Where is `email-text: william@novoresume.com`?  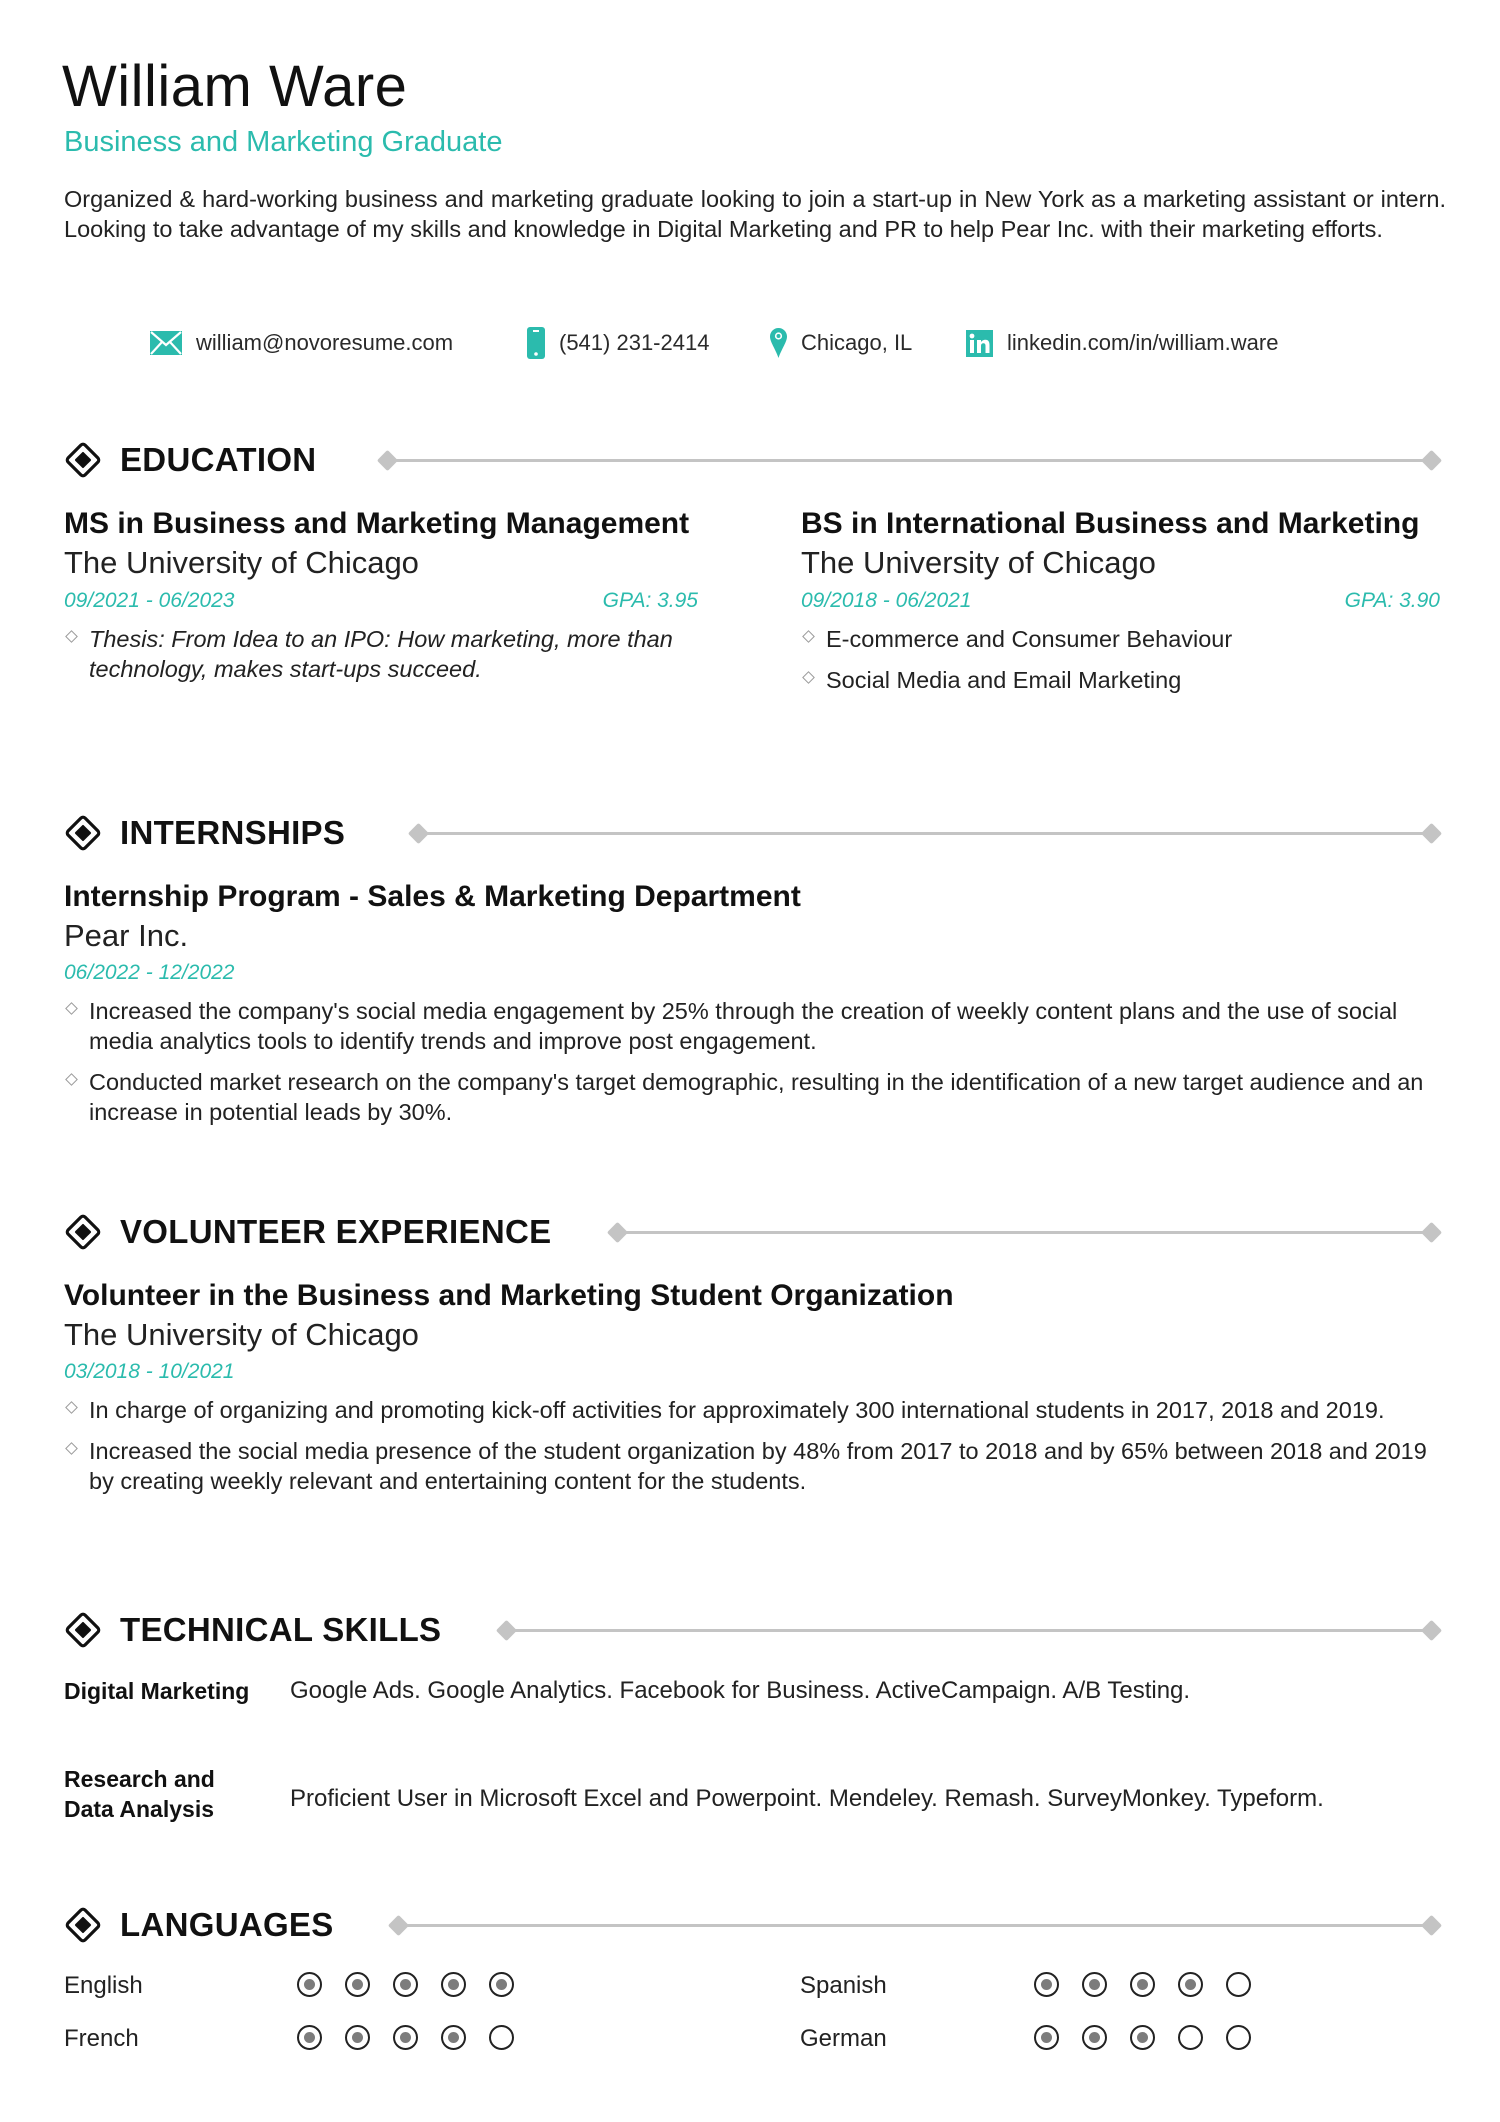
email-text: william@novoresume.com is located at coordinates (325, 342).